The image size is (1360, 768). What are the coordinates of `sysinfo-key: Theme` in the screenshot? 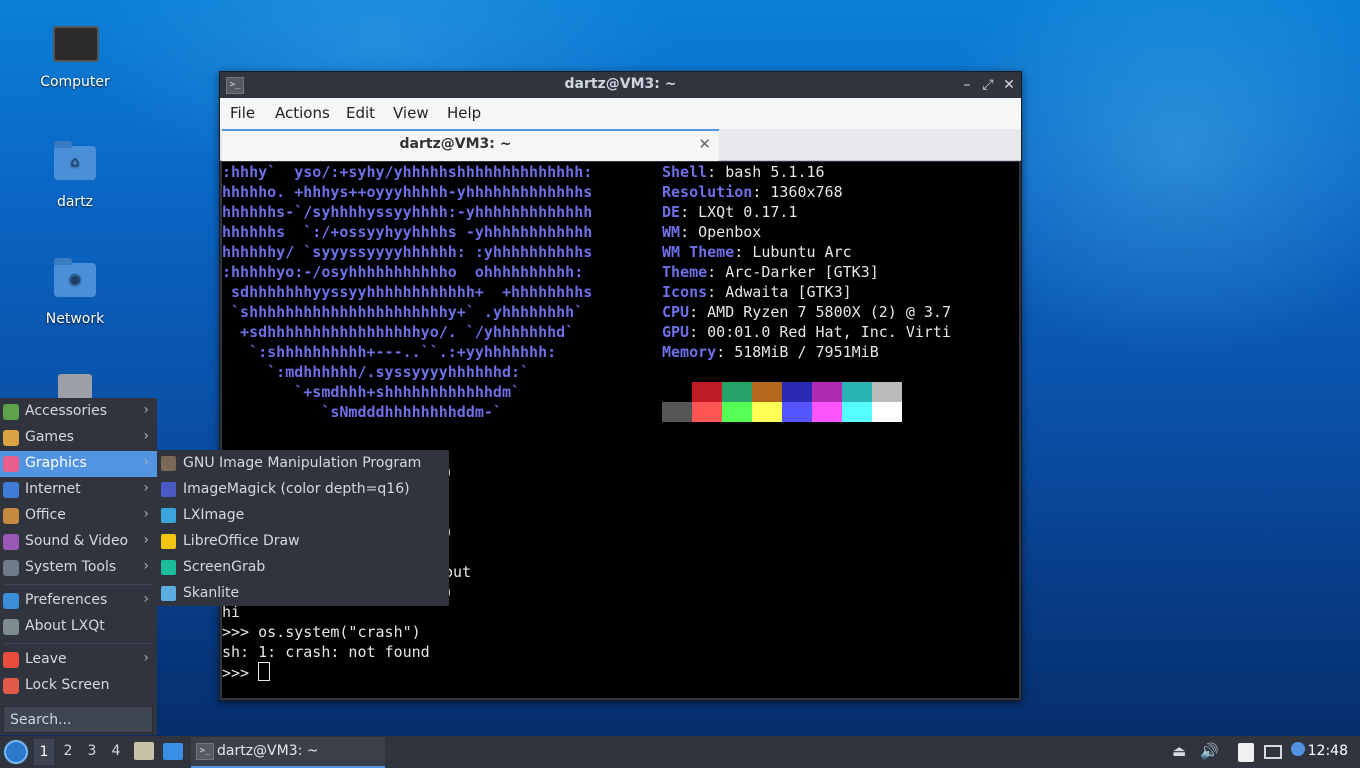 It's located at (685, 272).